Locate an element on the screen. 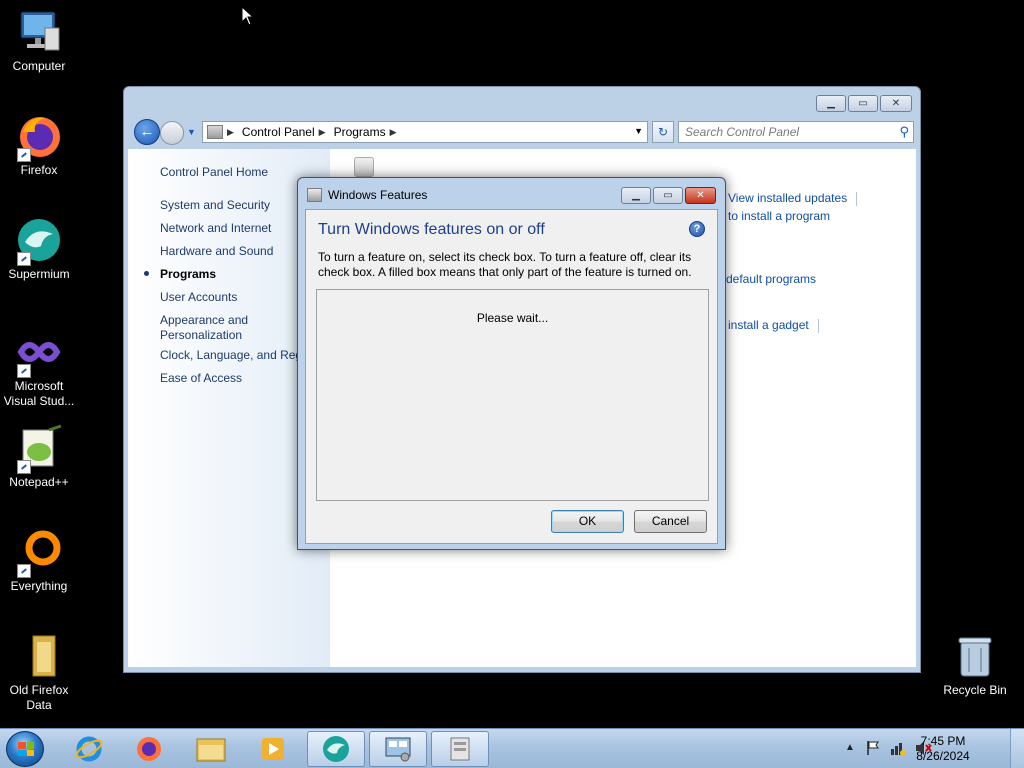 The width and height of the screenshot is (1024, 768). desktop-icon-label: Computer is located at coordinates (39, 66).